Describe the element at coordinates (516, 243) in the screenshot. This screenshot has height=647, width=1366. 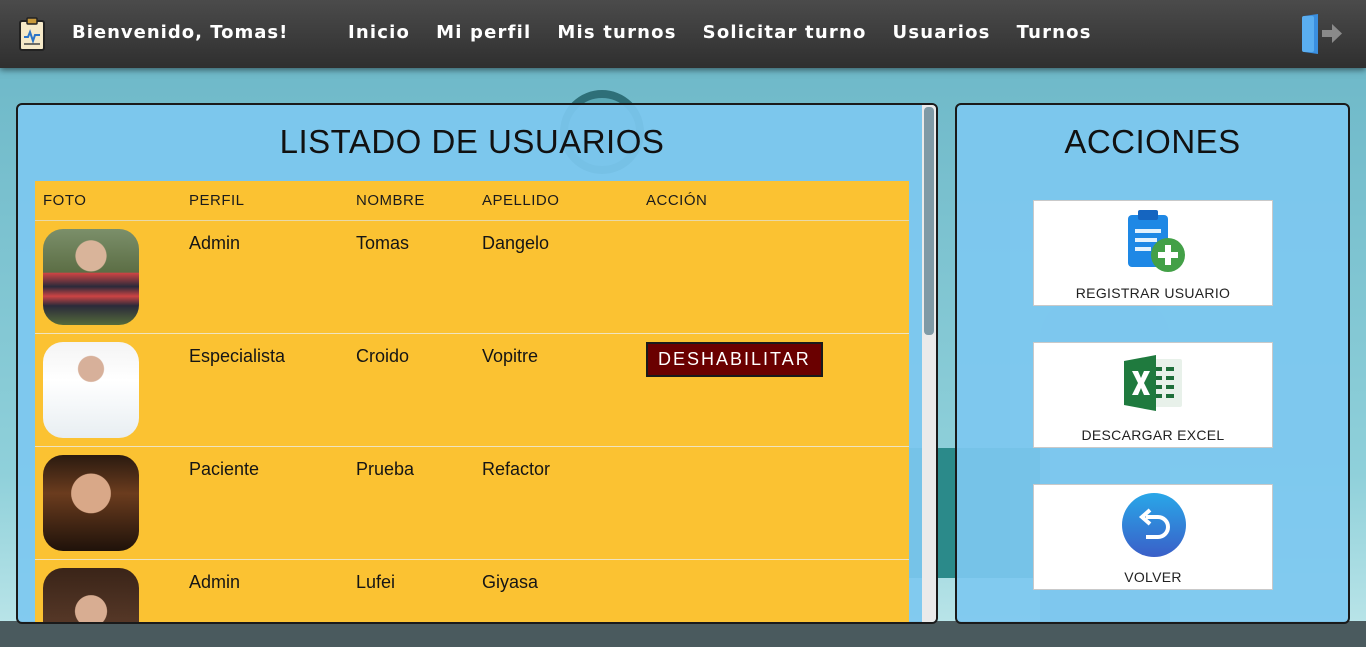
I see `apellido-cell: Dangelo` at that location.